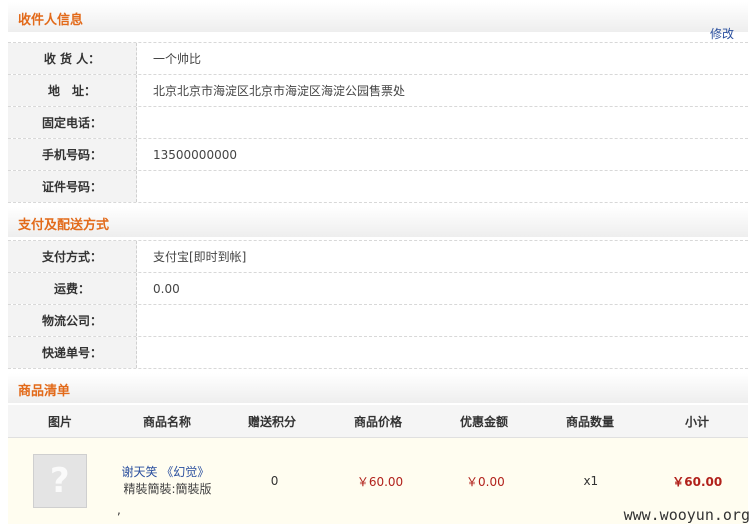 This screenshot has width=754, height=526. I want to click on receiver-row-name: 收 货 人： 一个帅比, so click(378, 59).